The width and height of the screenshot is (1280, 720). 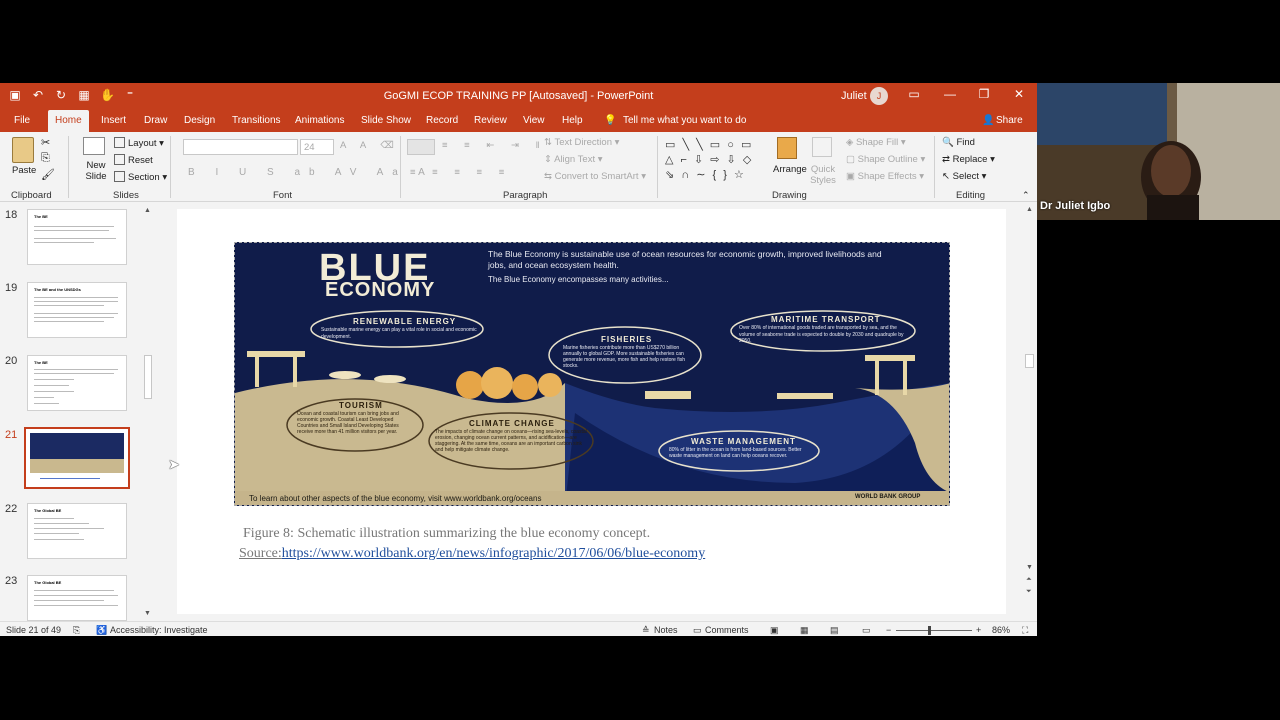 What do you see at coordinates (1025, 630) in the screenshot?
I see `fit-slide-icon: ⛶` at bounding box center [1025, 630].